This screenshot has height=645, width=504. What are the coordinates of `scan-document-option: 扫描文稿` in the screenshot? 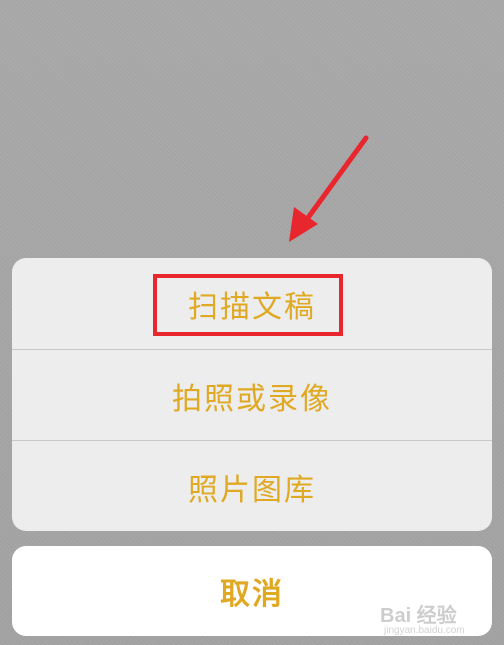 It's located at (252, 303).